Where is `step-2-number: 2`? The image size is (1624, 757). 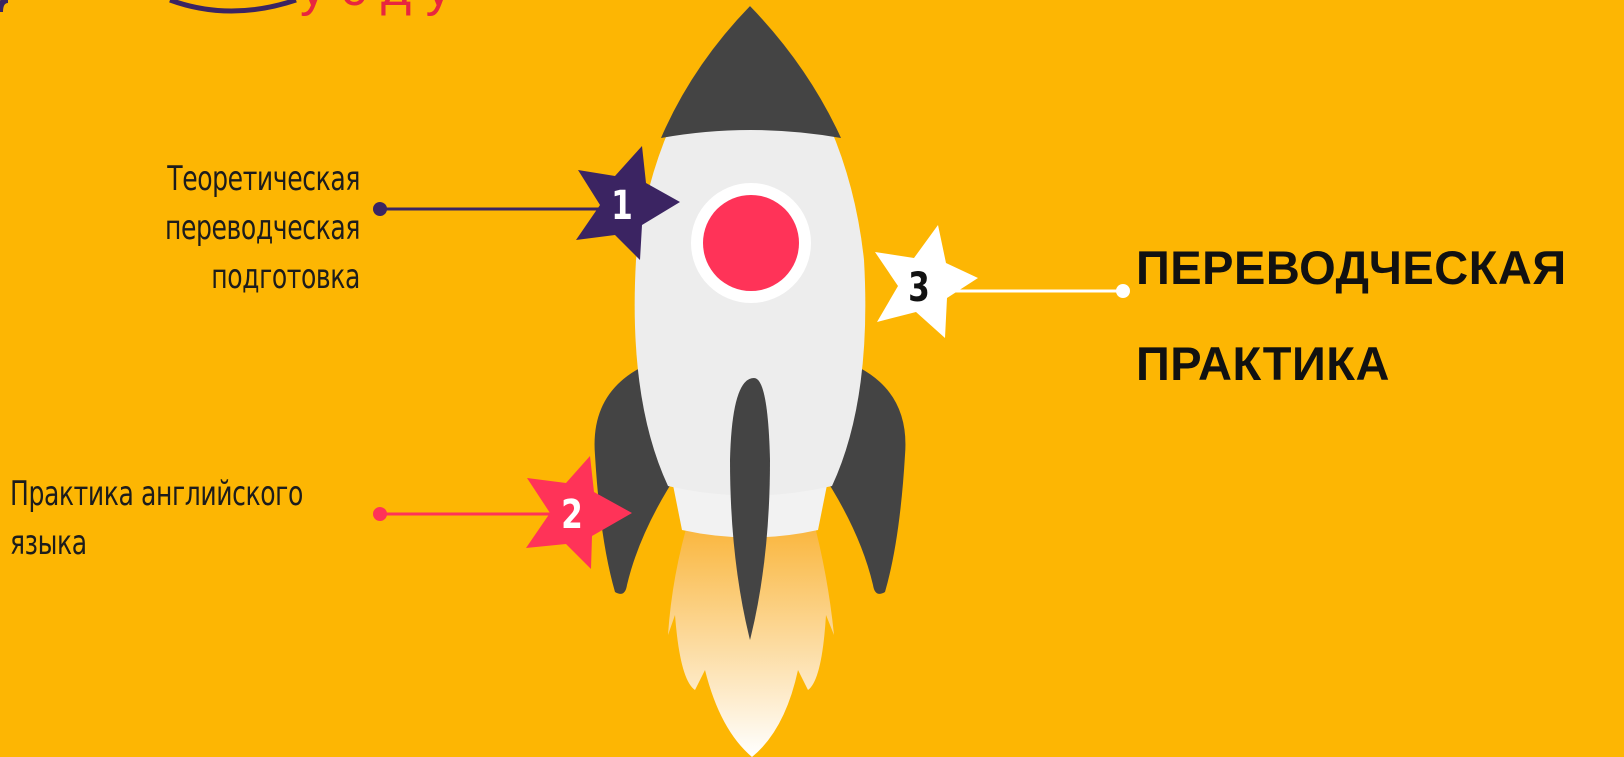 step-2-number: 2 is located at coordinates (572, 515).